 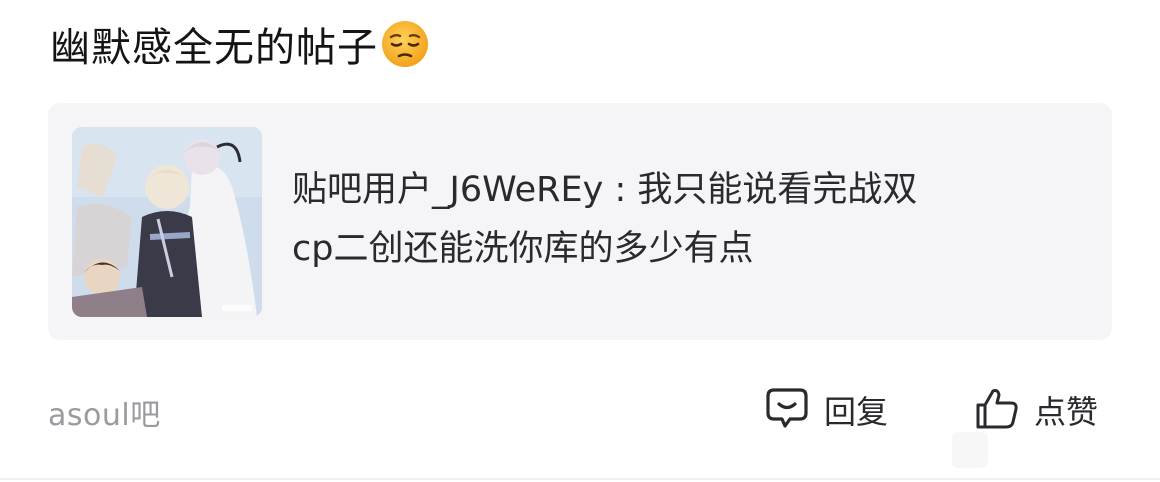 I want to click on reply-button: 回复, so click(x=826, y=410).